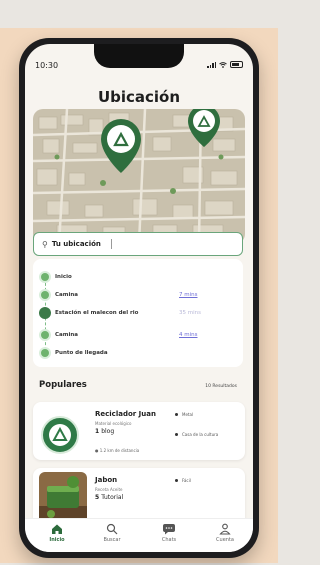  I want to click on text-cursor, so click(111, 244).